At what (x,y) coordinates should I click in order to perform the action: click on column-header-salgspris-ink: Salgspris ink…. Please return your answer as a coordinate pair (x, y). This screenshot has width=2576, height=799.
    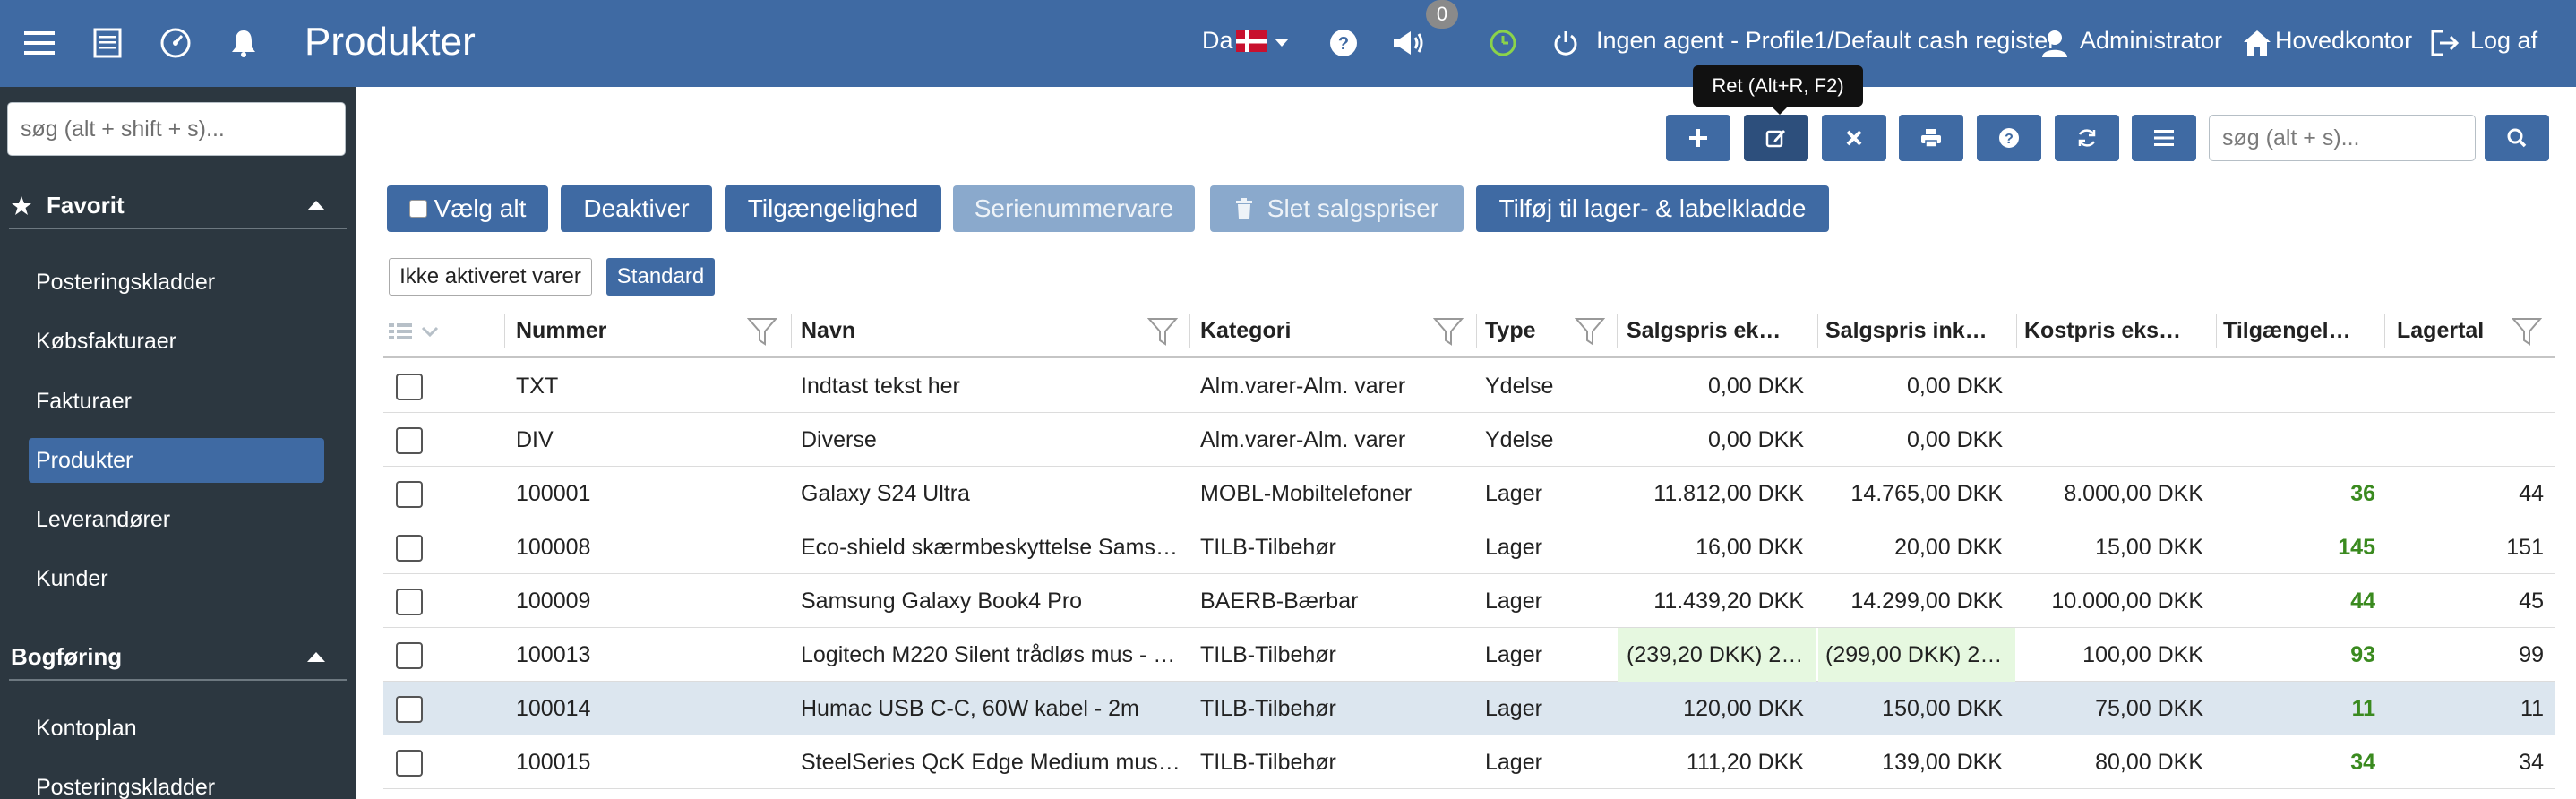
    Looking at the image, I should click on (1919, 330).